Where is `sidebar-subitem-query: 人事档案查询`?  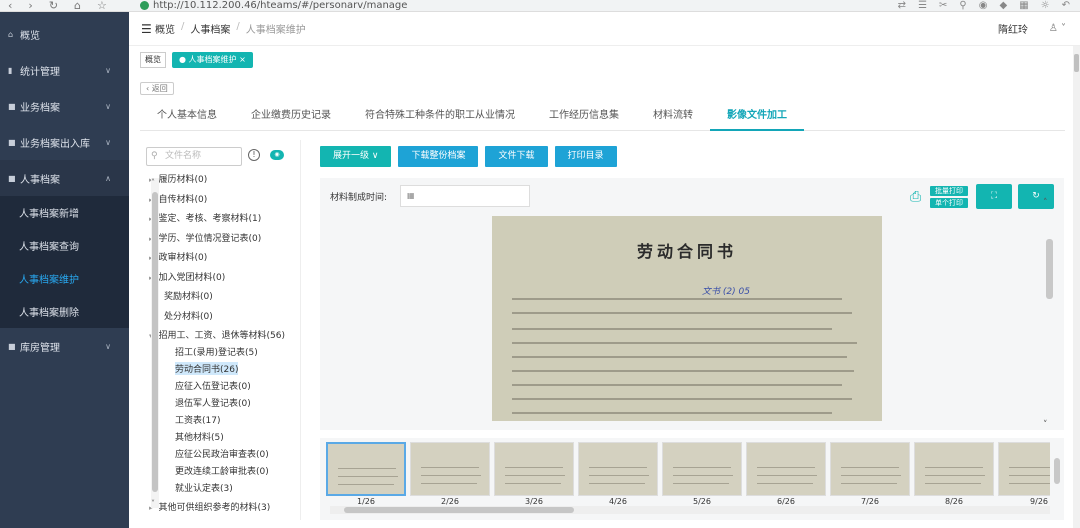
sidebar-subitem-query: 人事档案查询 is located at coordinates (64, 245).